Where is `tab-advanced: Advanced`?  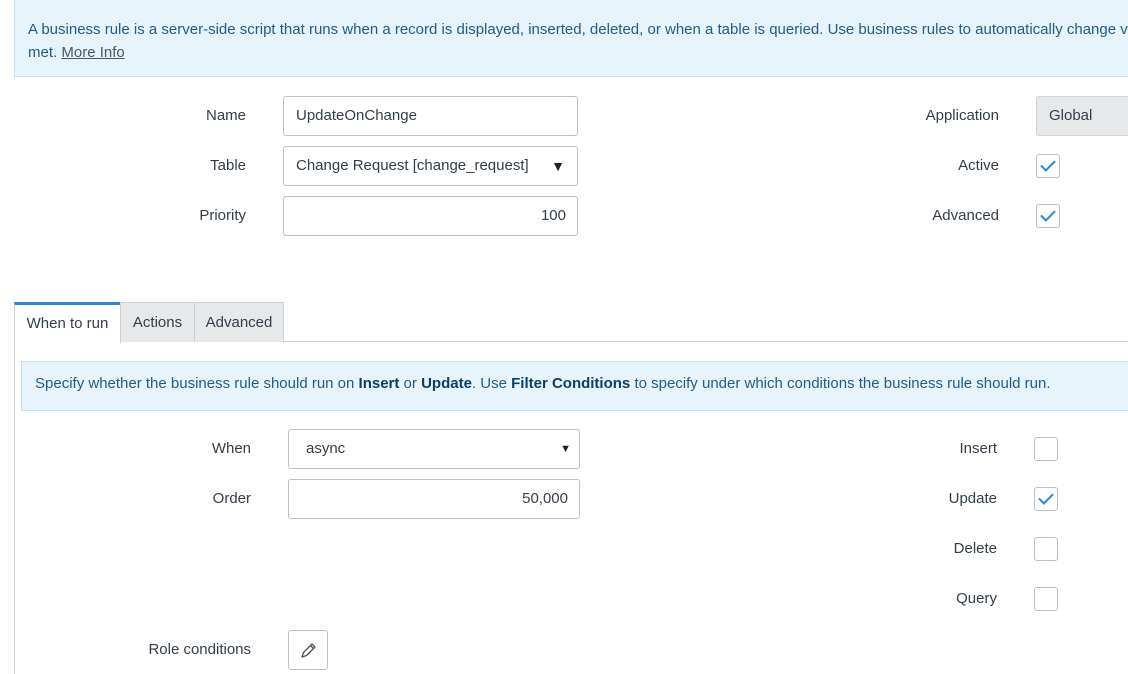 tab-advanced: Advanced is located at coordinates (239, 322).